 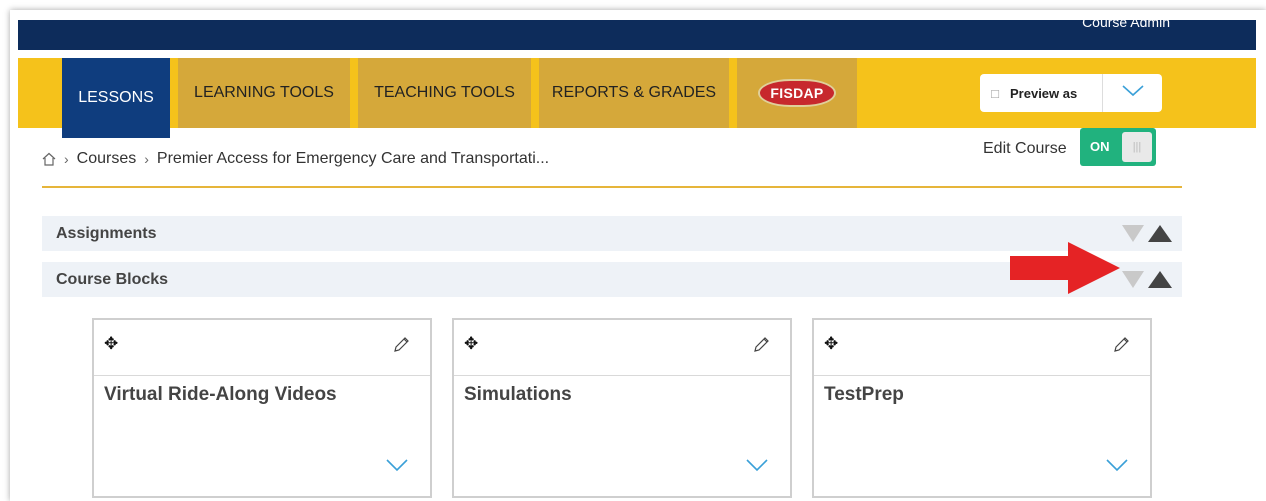 What do you see at coordinates (262, 408) in the screenshot?
I see `course-block-card: ✥ Virtual Ride-Along Videos` at bounding box center [262, 408].